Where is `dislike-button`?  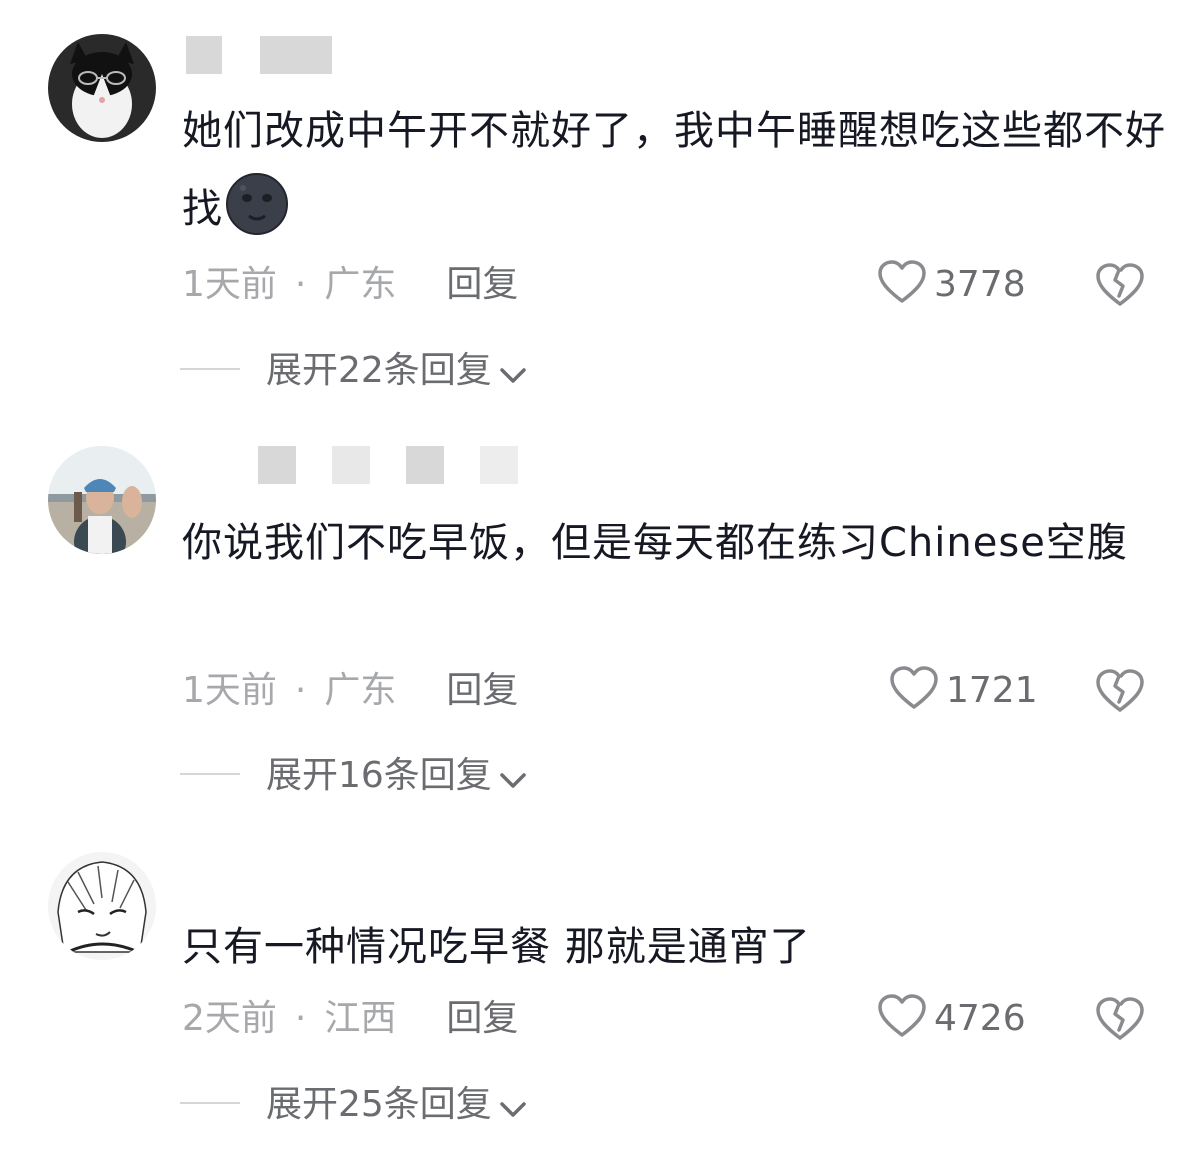
dislike-button is located at coordinates (1120, 1020).